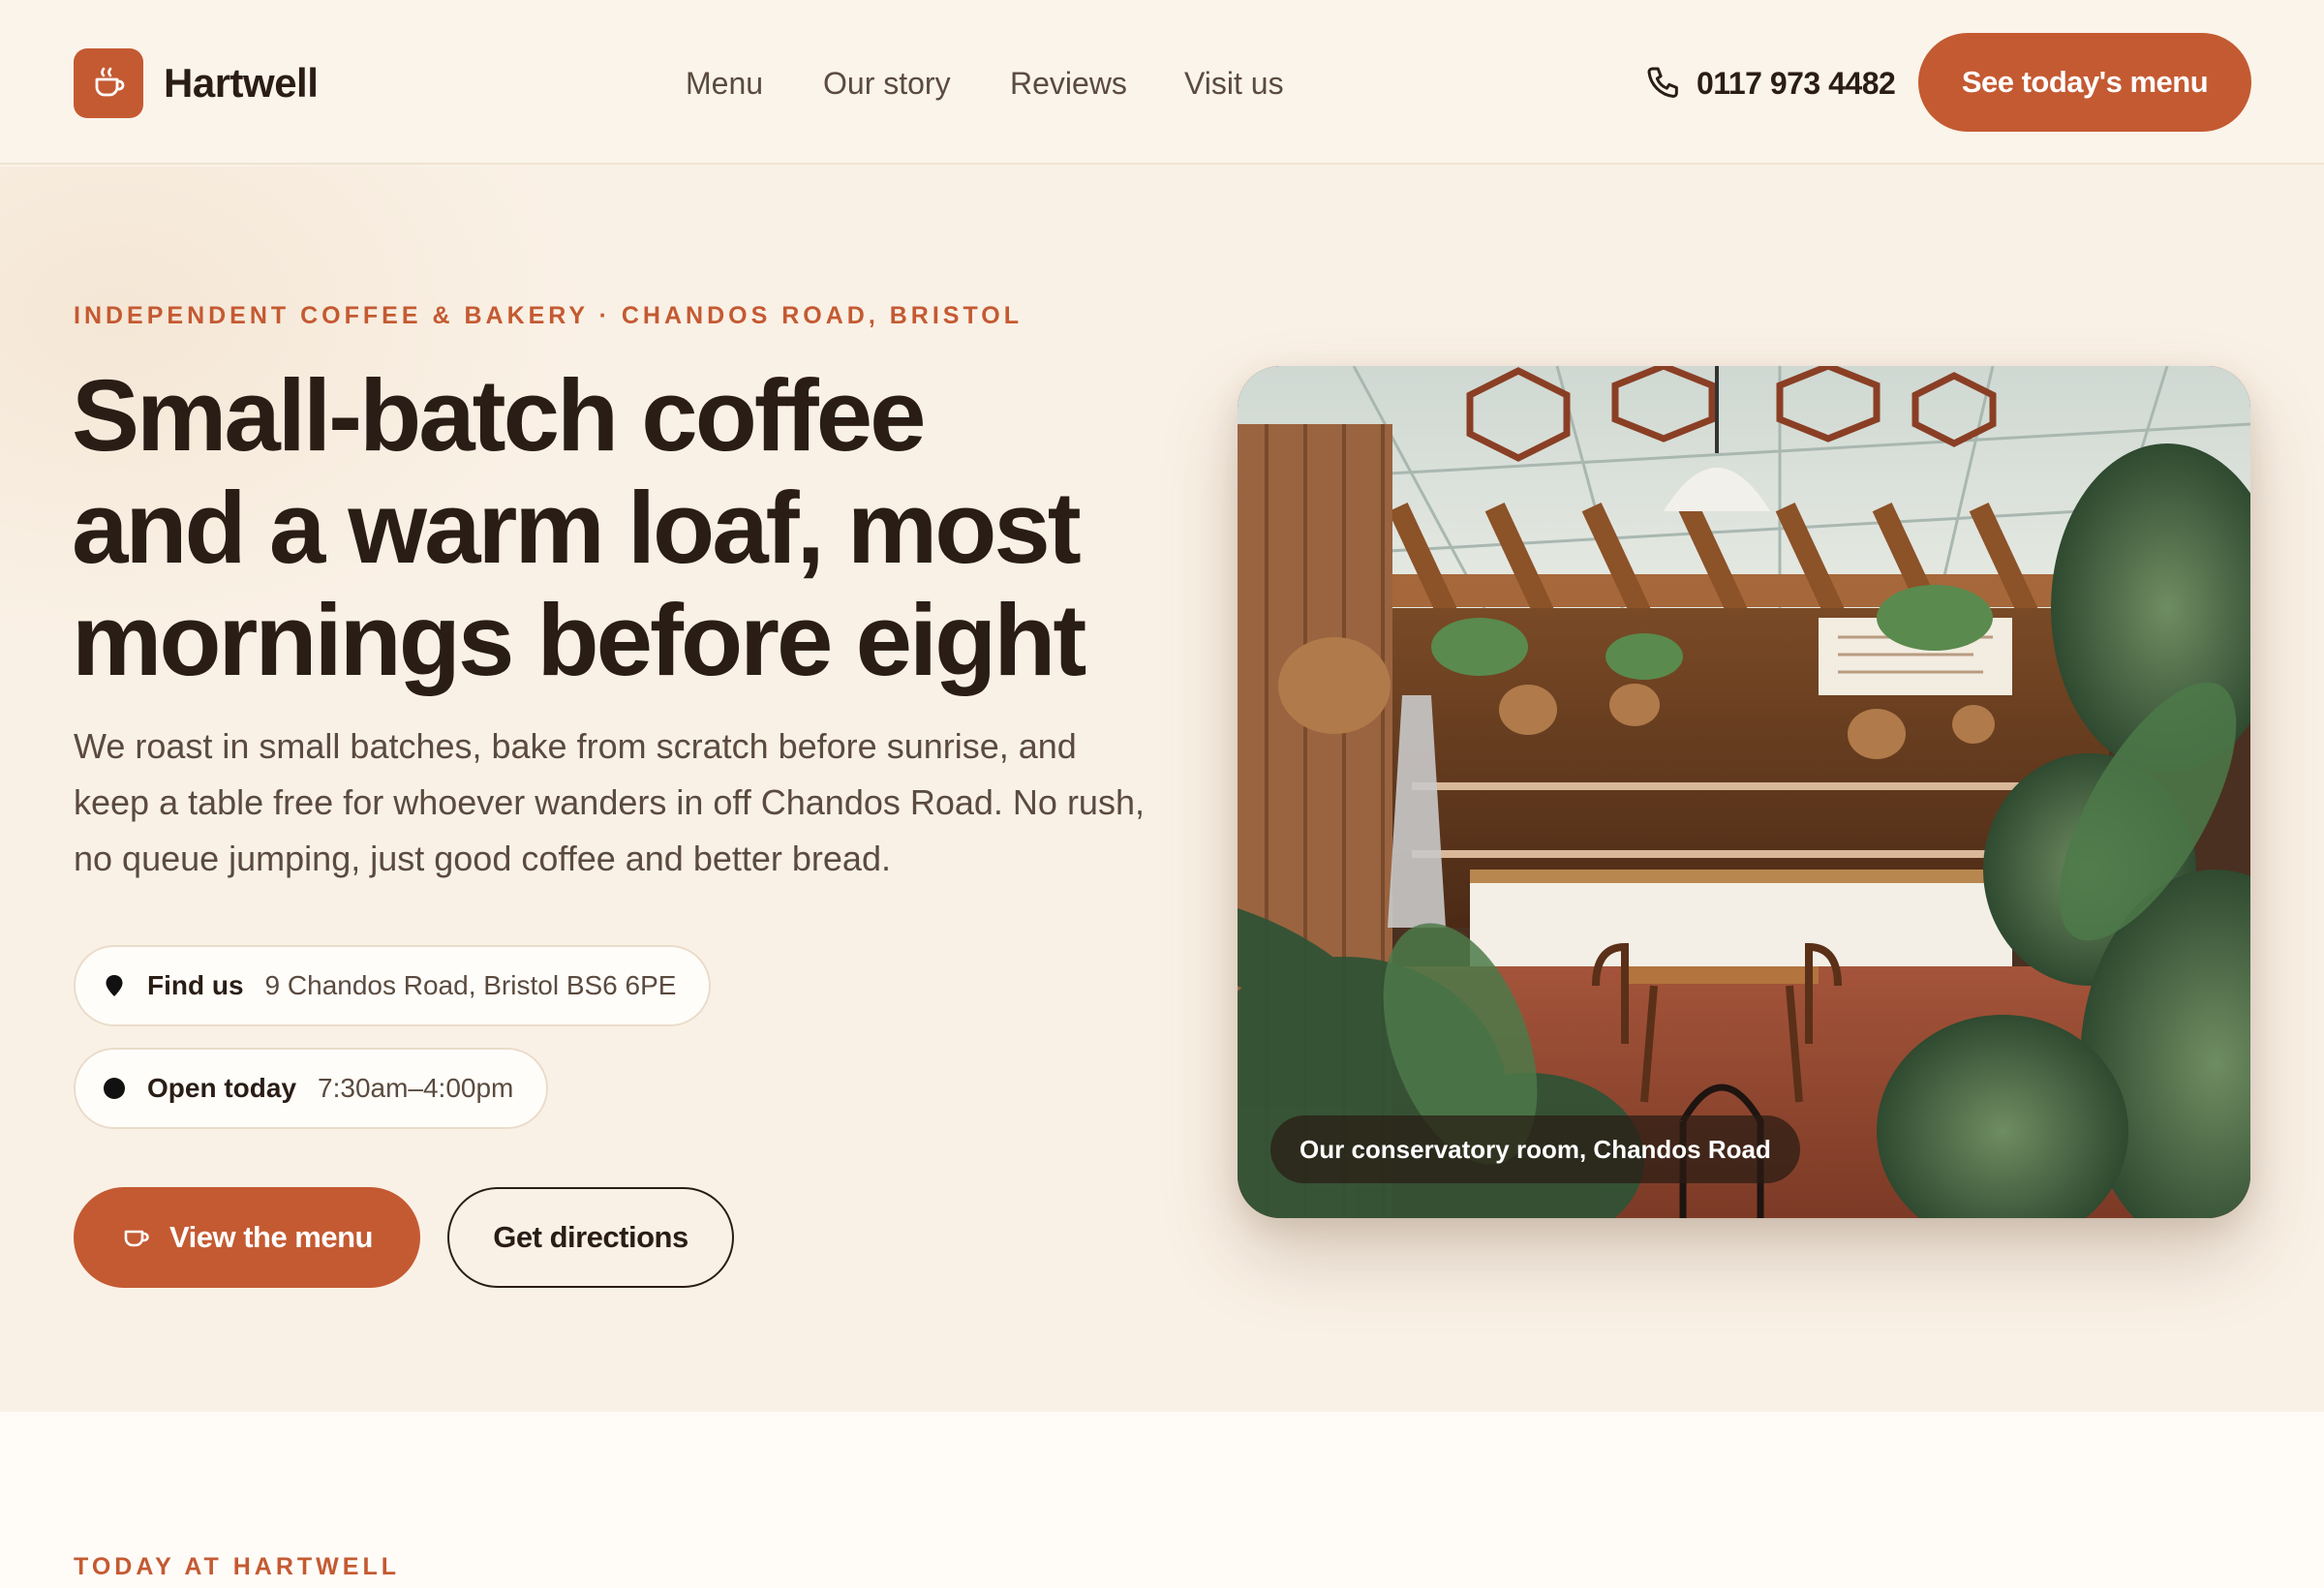  What do you see at coordinates (577, 528) in the screenshot?
I see `hero-title-line: and a warm loaf, most` at bounding box center [577, 528].